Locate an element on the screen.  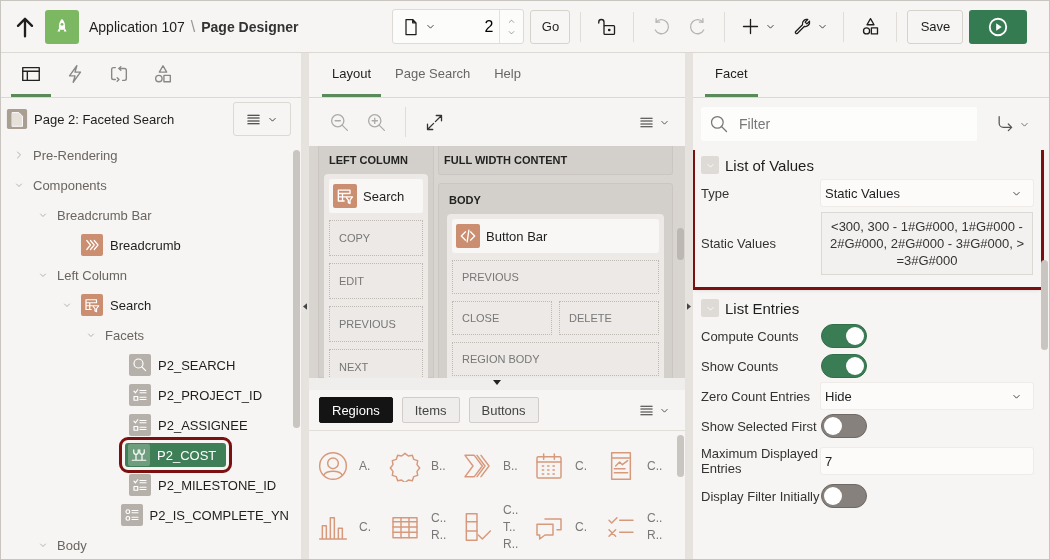
gallery-item: C.. T.. R.. is located at coordinates (497, 527).